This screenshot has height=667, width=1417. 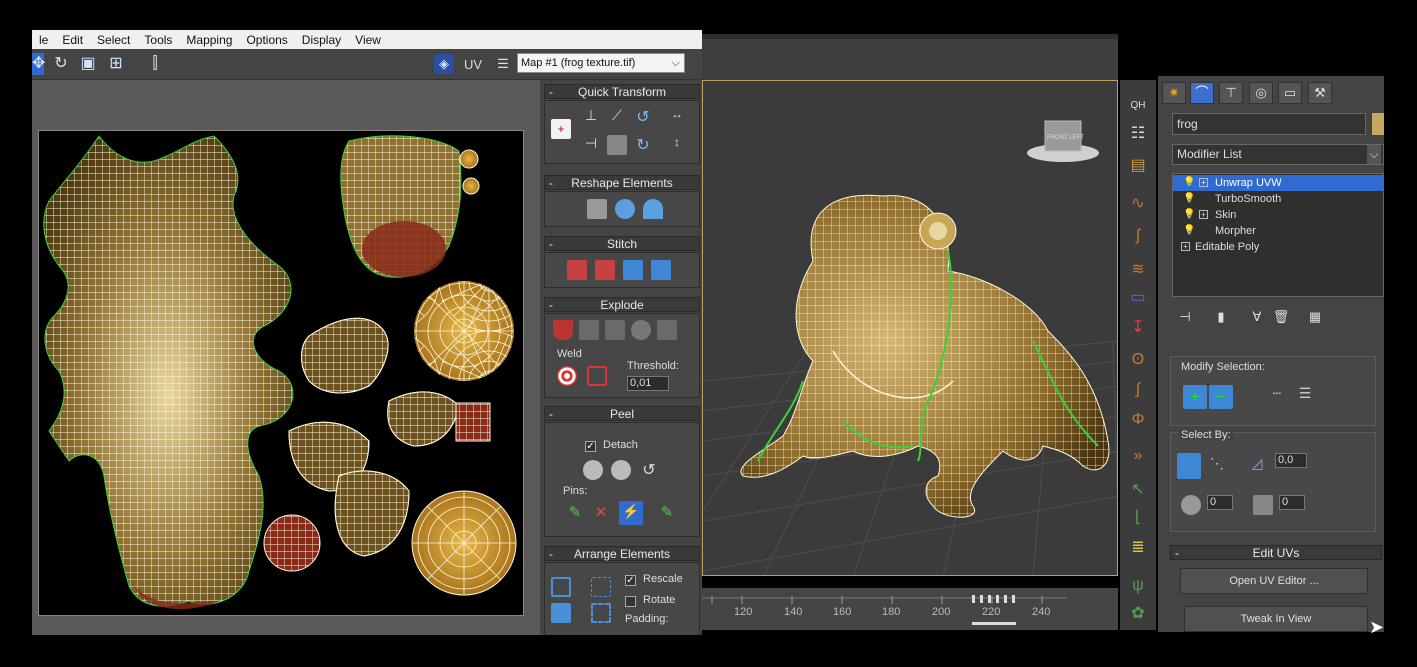 What do you see at coordinates (473, 64) in the screenshot?
I see `uv-space-label: UV` at bounding box center [473, 64].